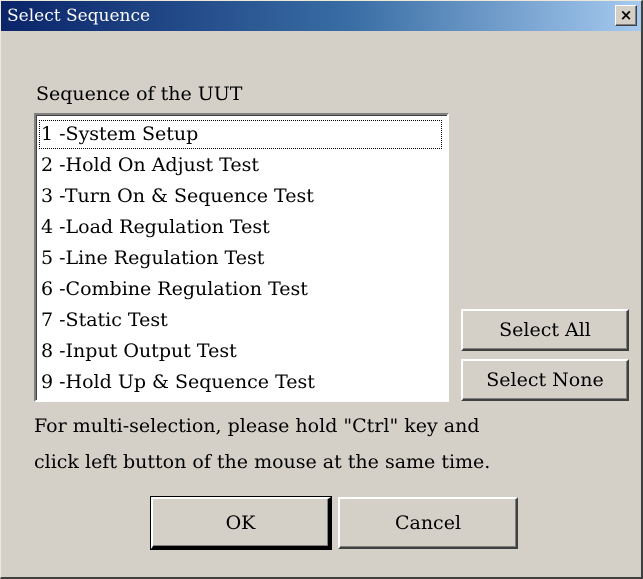  What do you see at coordinates (79, 16) in the screenshot?
I see `window-title: Select Sequence` at bounding box center [79, 16].